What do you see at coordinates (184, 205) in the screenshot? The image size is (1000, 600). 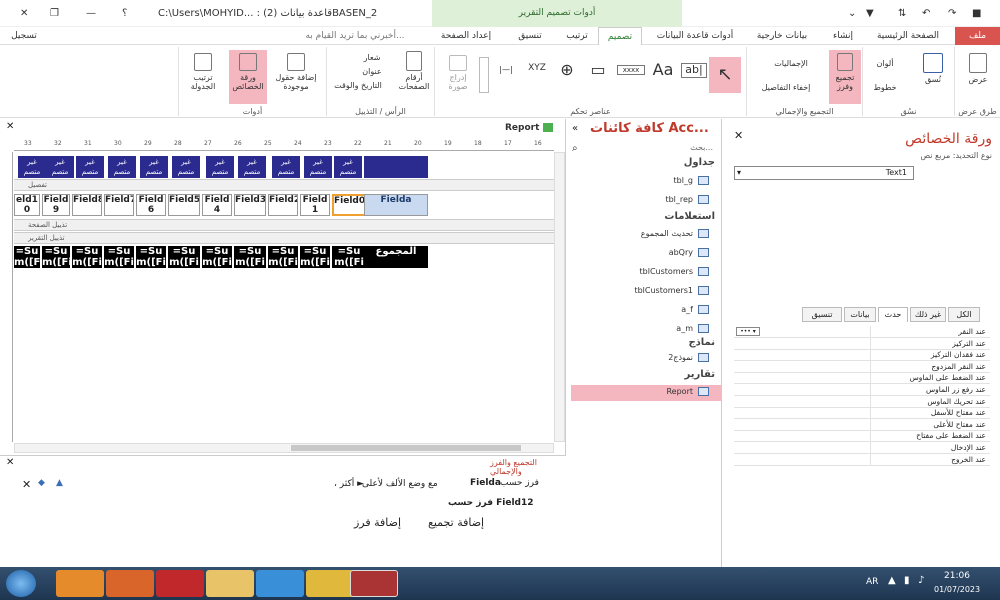 I see `detail-textbox: Field5` at bounding box center [184, 205].